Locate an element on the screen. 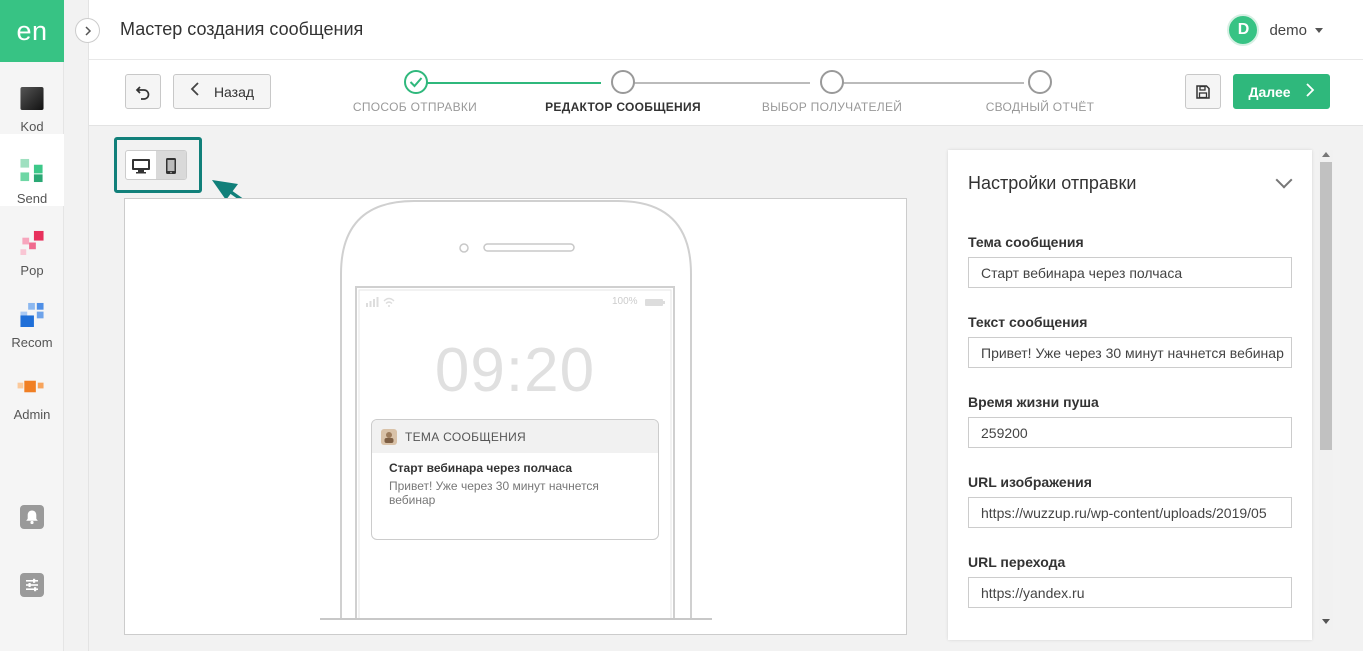 The image size is (1363, 651). smartphone-icon is located at coordinates (171, 166).